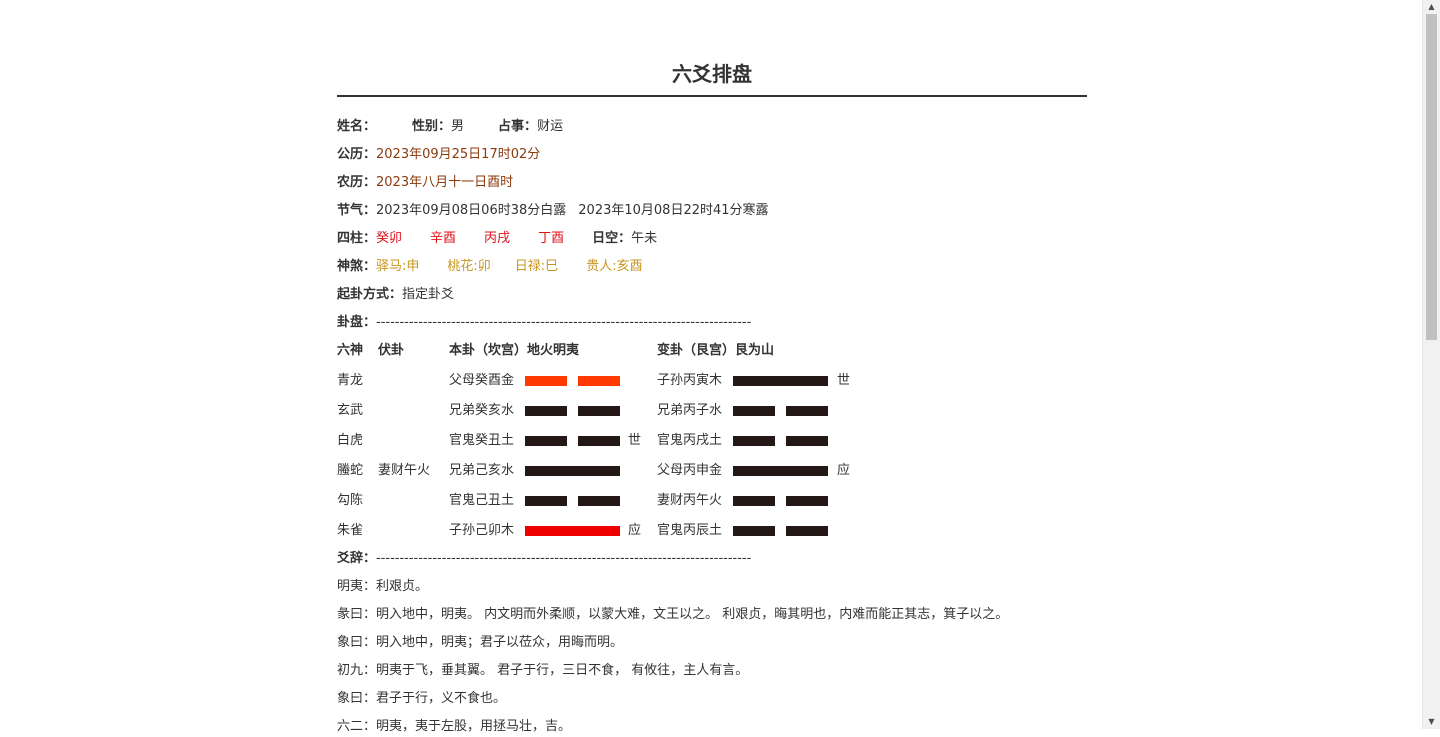 This screenshot has height=737, width=1440. Describe the element at coordinates (357, 126) in the screenshot. I see `name-label: 姓名：` at that location.